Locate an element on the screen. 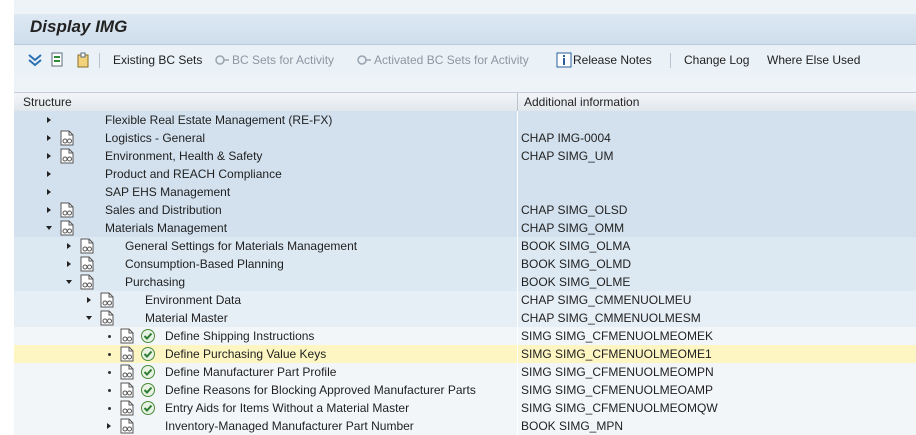 The height and width of the screenshot is (435, 916). node-label: Define Shipping Instructions is located at coordinates (240, 336).